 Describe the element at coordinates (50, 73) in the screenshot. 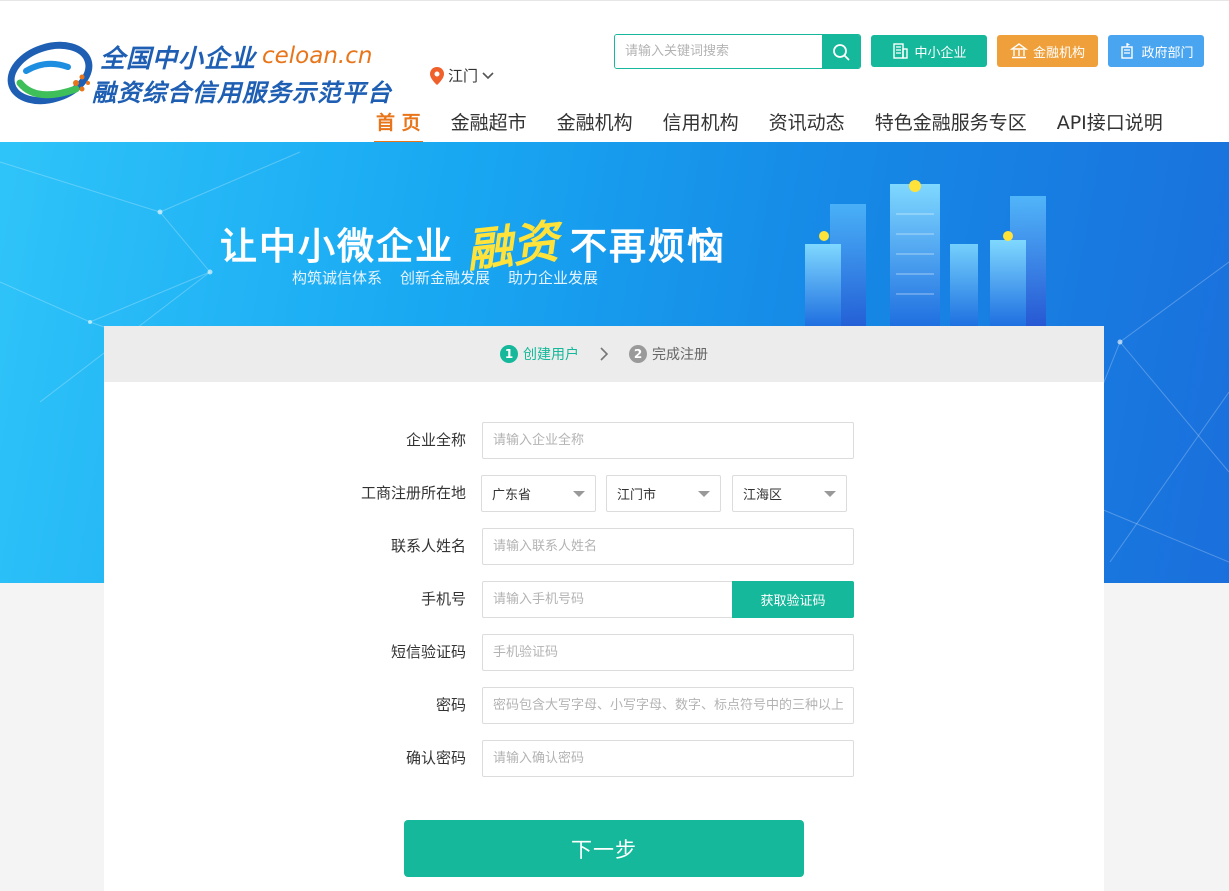

I see `logo-mark-icon` at that location.